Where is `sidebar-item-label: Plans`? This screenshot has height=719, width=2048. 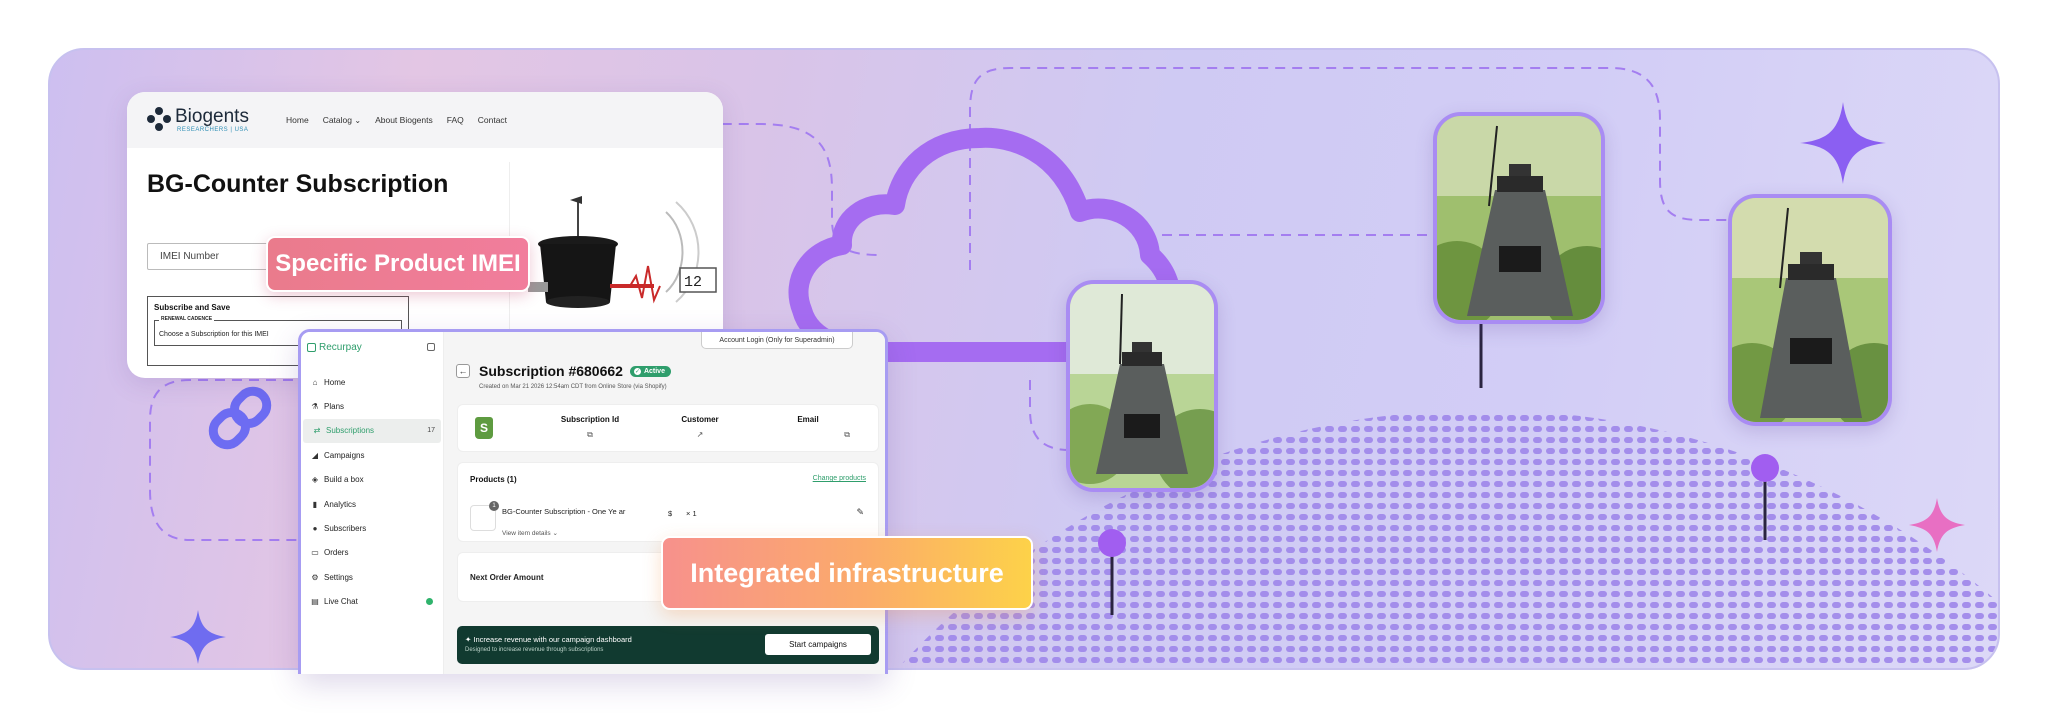
sidebar-item-label: Plans is located at coordinates (334, 407).